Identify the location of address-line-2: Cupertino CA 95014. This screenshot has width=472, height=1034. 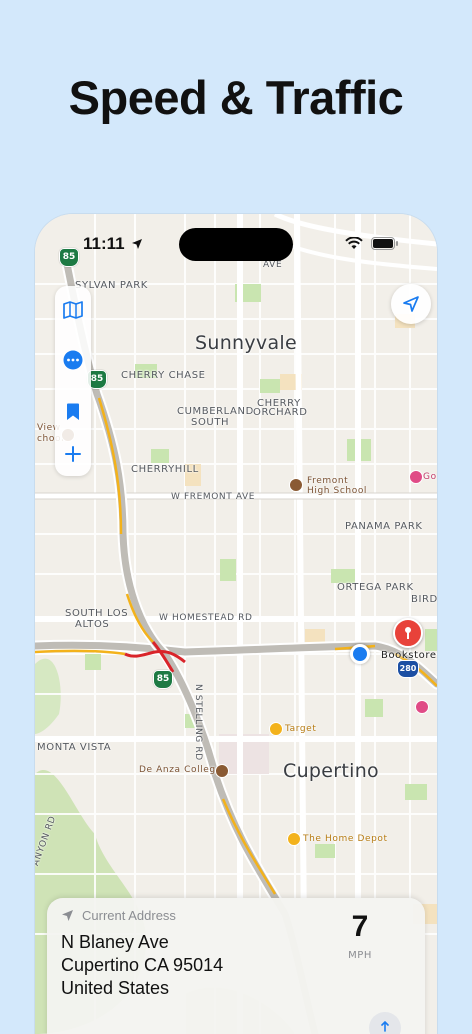
(142, 965).